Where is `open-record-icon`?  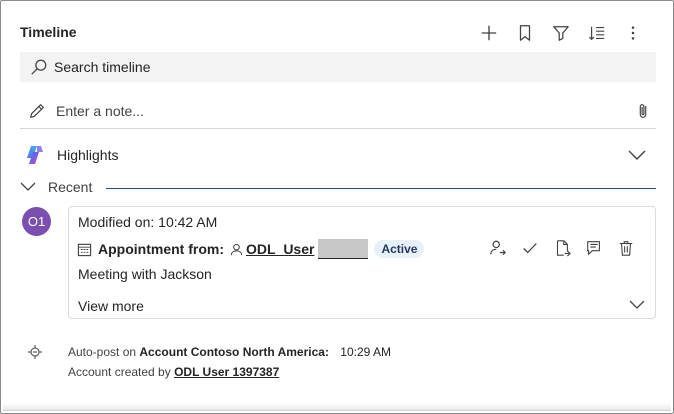
open-record-icon is located at coordinates (593, 248).